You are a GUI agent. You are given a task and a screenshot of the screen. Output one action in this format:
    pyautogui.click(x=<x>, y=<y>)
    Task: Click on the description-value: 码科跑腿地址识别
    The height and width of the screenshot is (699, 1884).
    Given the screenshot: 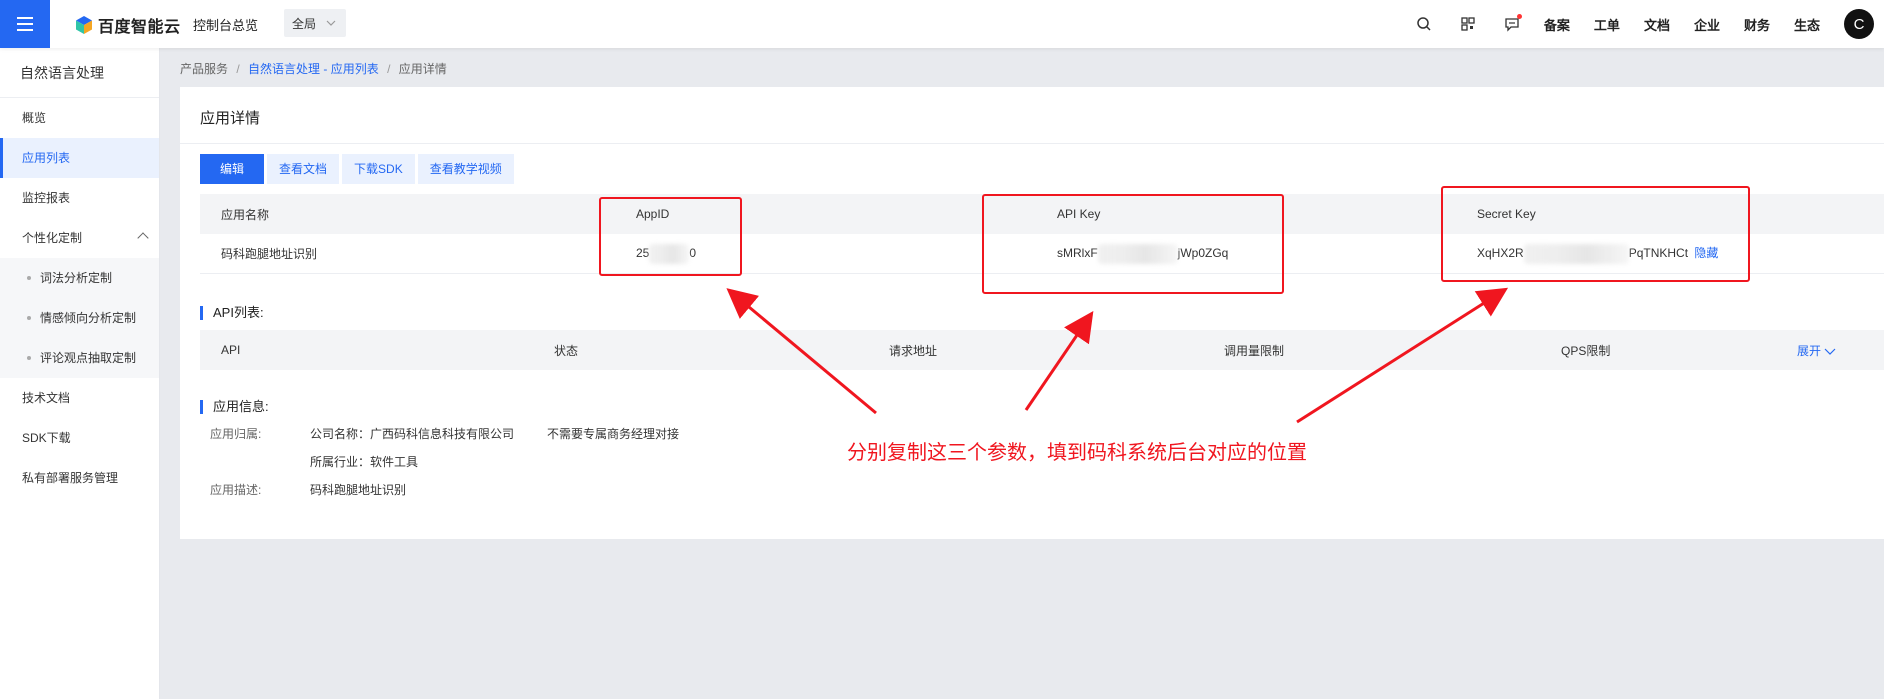 What is the action you would take?
    pyautogui.click(x=358, y=490)
    